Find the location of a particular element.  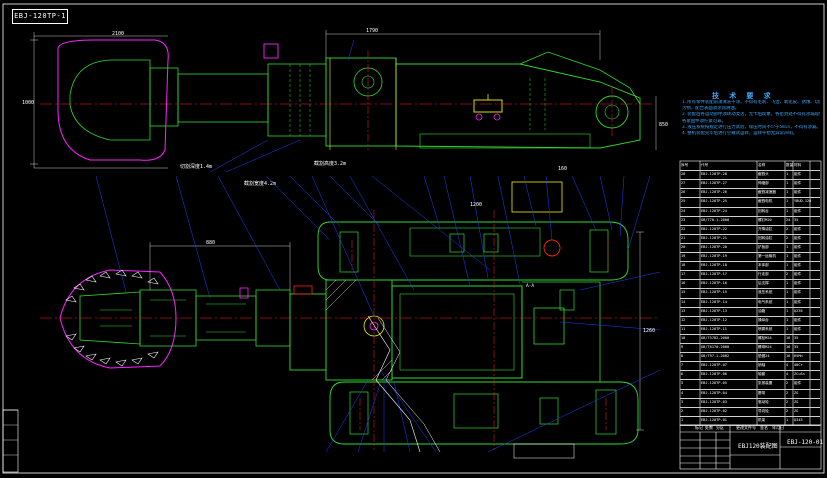

bom-cell: 21 is located at coordinates (683, 237).